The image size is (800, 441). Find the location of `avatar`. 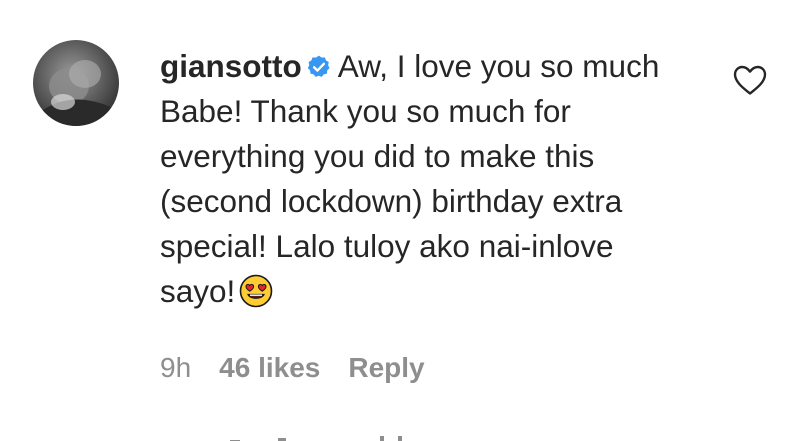

avatar is located at coordinates (76, 83).